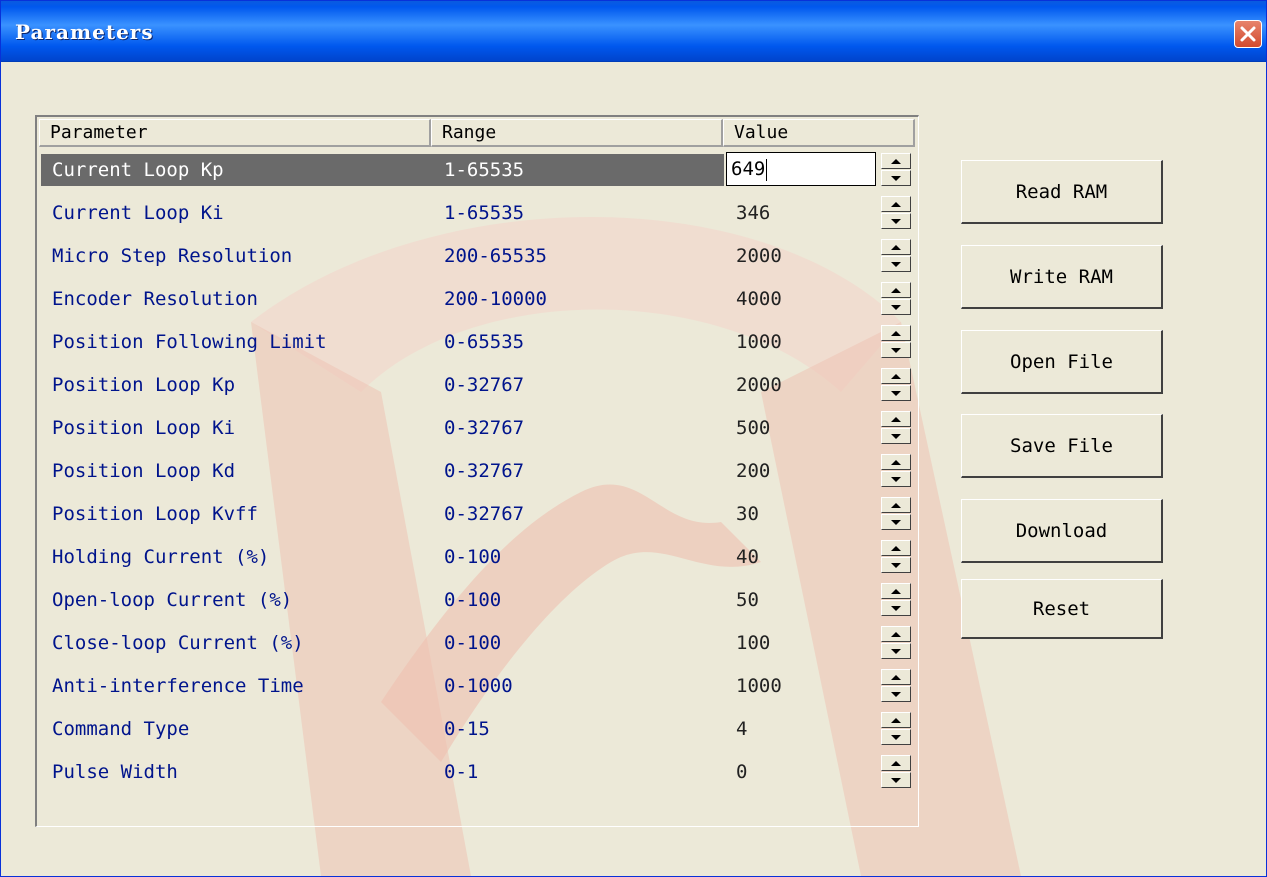 Image resolution: width=1267 pixels, height=877 pixels. I want to click on parameter-range: 0-100, so click(473, 557).